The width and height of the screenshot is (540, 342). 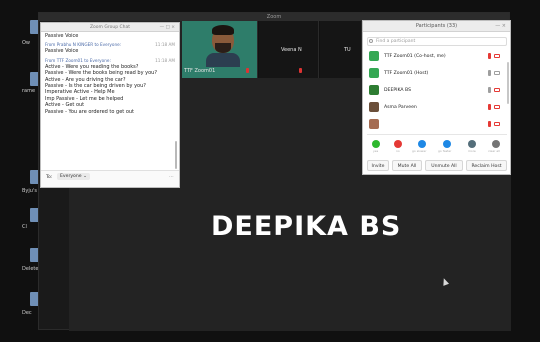 I want to click on clear-all-icon, so click(x=496, y=144).